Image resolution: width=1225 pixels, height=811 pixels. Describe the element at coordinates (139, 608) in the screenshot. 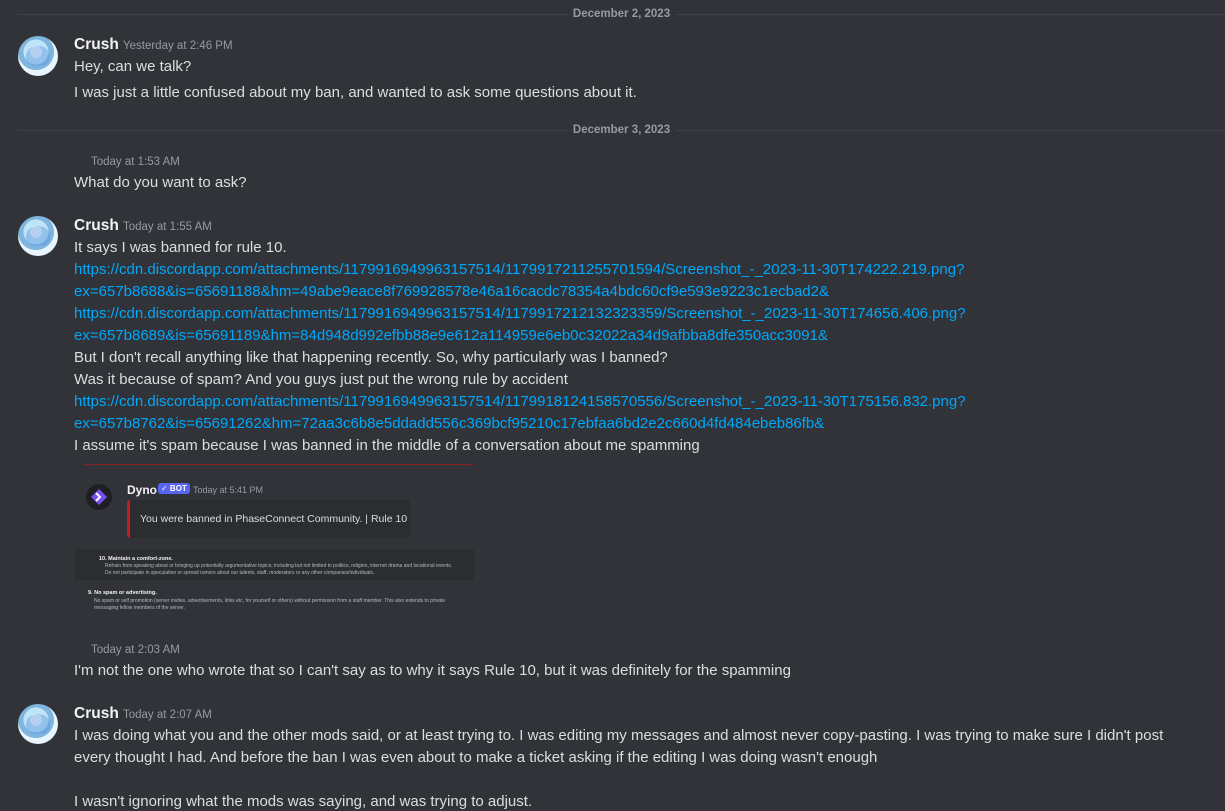

I see `rule-9-text: messaging fellow members of the server.` at that location.